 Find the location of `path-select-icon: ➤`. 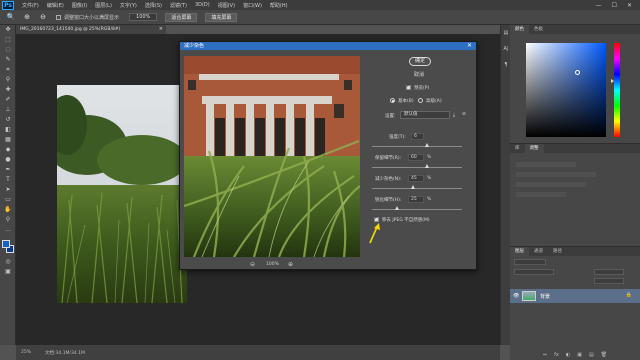

path-select-icon: ➤ is located at coordinates (8, 190).